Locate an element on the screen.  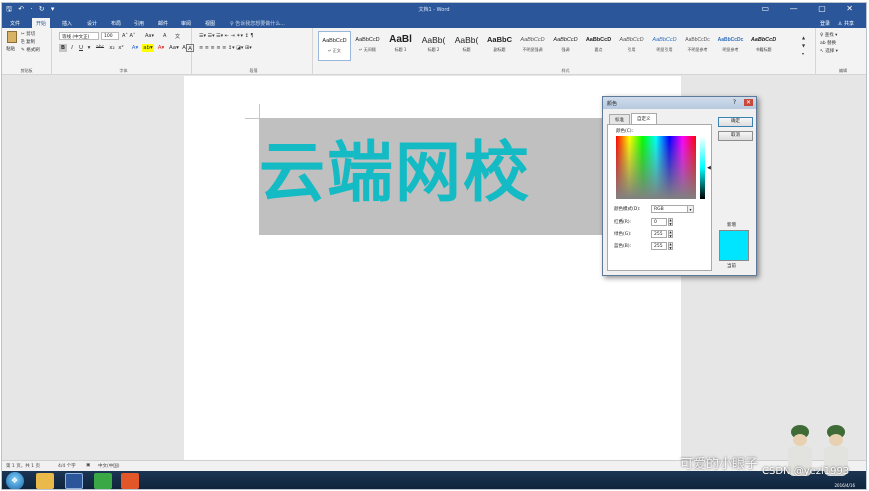
styles-scroll-arrows: ▲ ▼ ▾ is located at coordinates (803, 46).